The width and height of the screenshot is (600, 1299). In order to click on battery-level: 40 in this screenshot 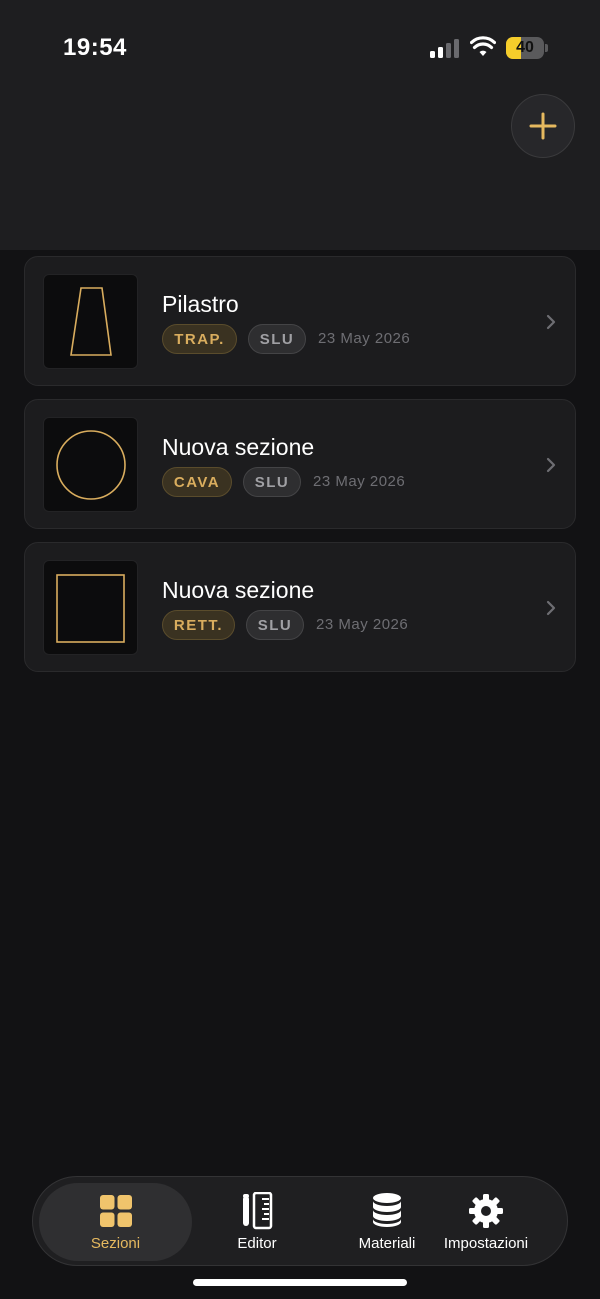, I will do `click(525, 47)`.